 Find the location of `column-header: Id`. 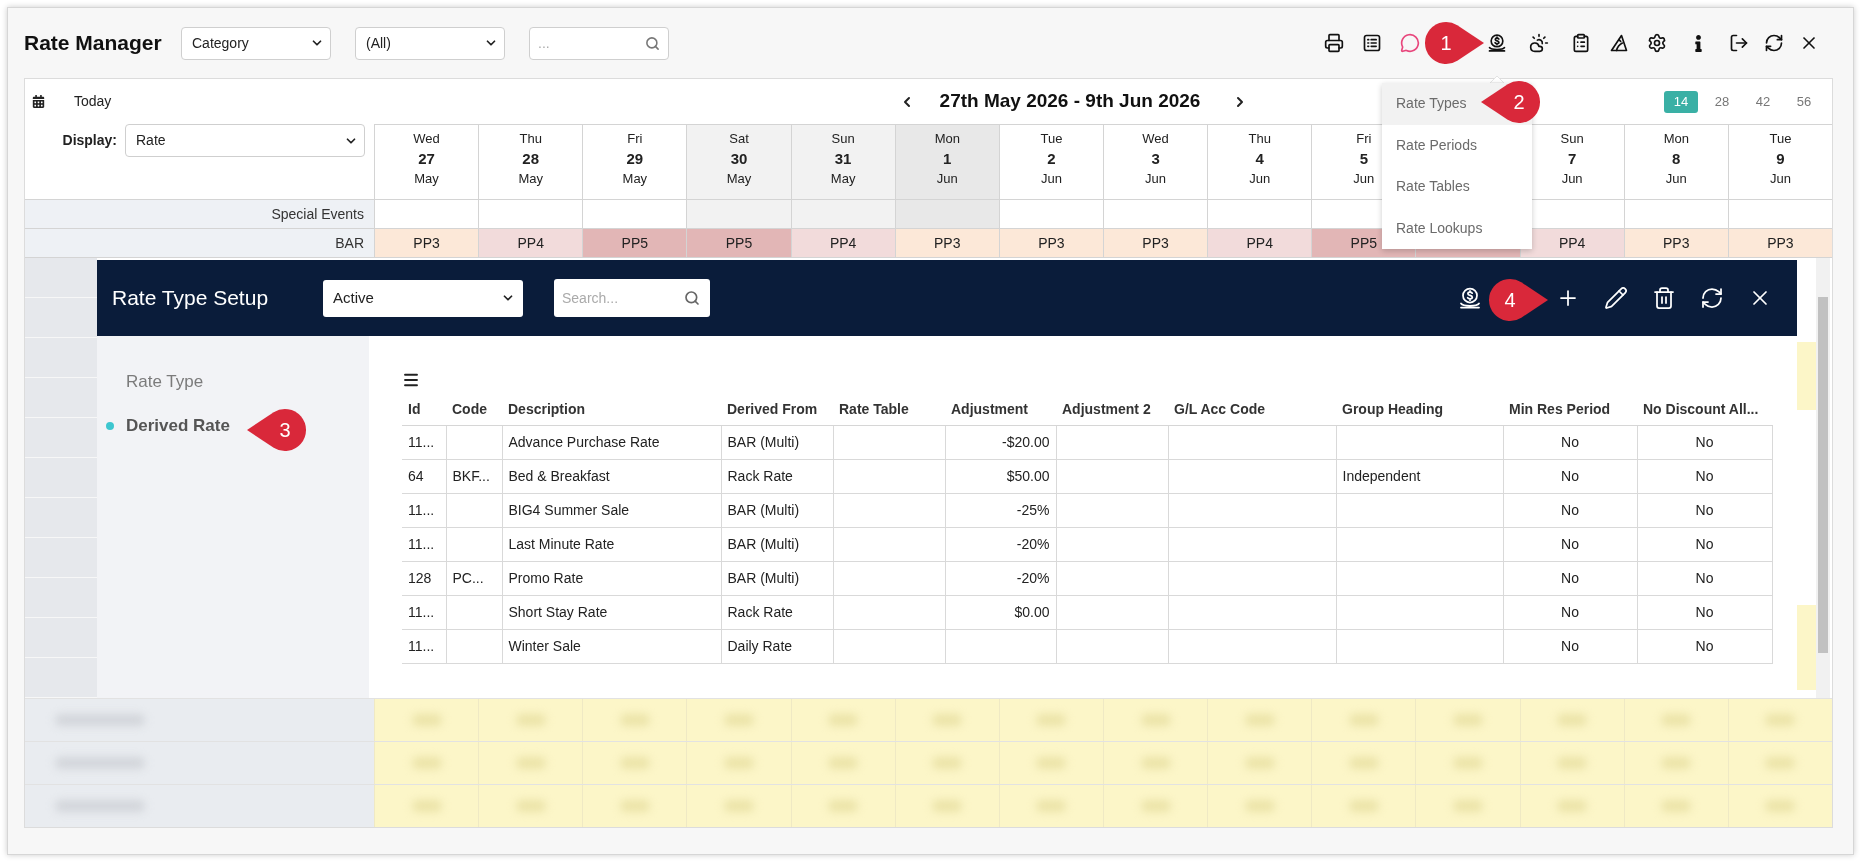

column-header: Id is located at coordinates (424, 410).